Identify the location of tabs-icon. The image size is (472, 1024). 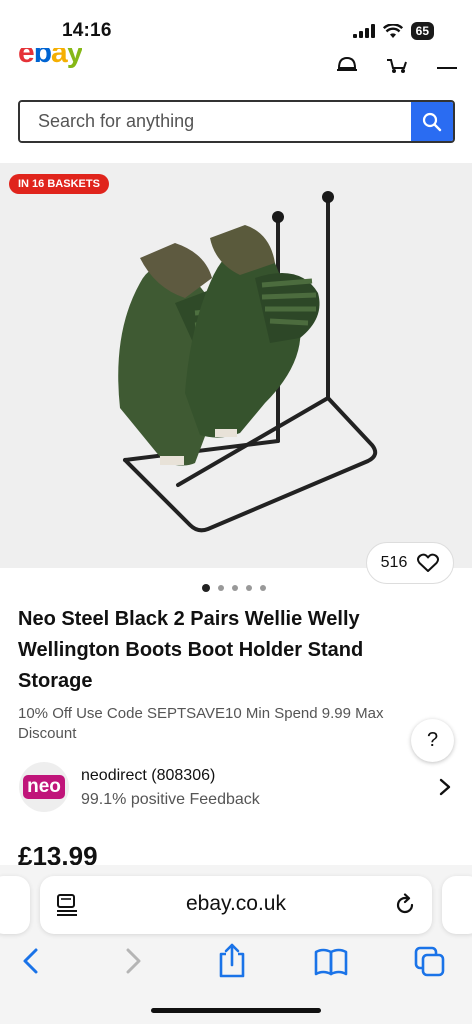
(430, 961).